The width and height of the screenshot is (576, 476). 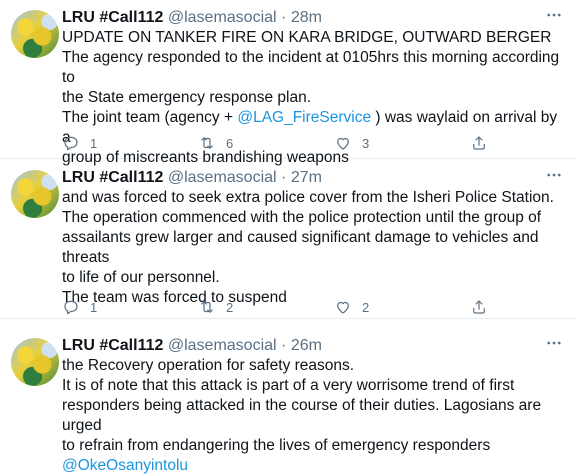 What do you see at coordinates (306, 177) in the screenshot?
I see `timestamp: 27m` at bounding box center [306, 177].